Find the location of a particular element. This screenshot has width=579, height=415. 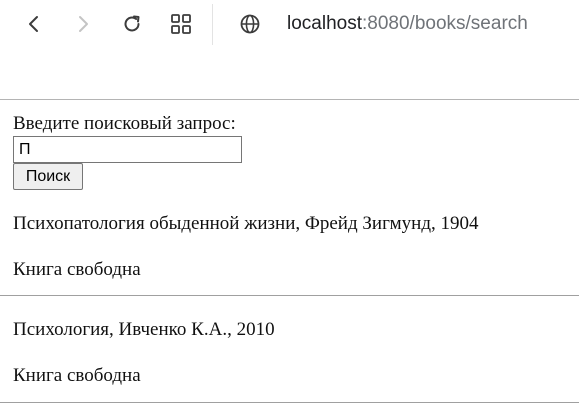

url-host: localhost is located at coordinates (324, 23).